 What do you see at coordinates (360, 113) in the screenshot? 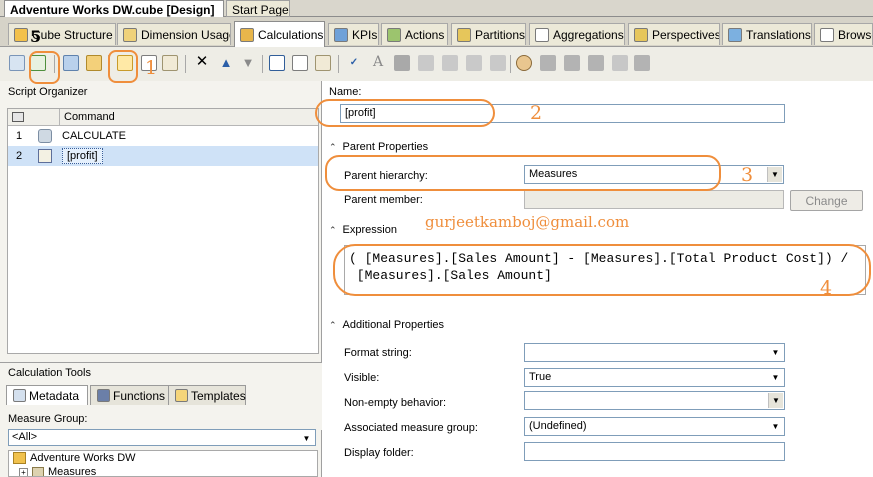
I see `name-value: [profit]` at bounding box center [360, 113].